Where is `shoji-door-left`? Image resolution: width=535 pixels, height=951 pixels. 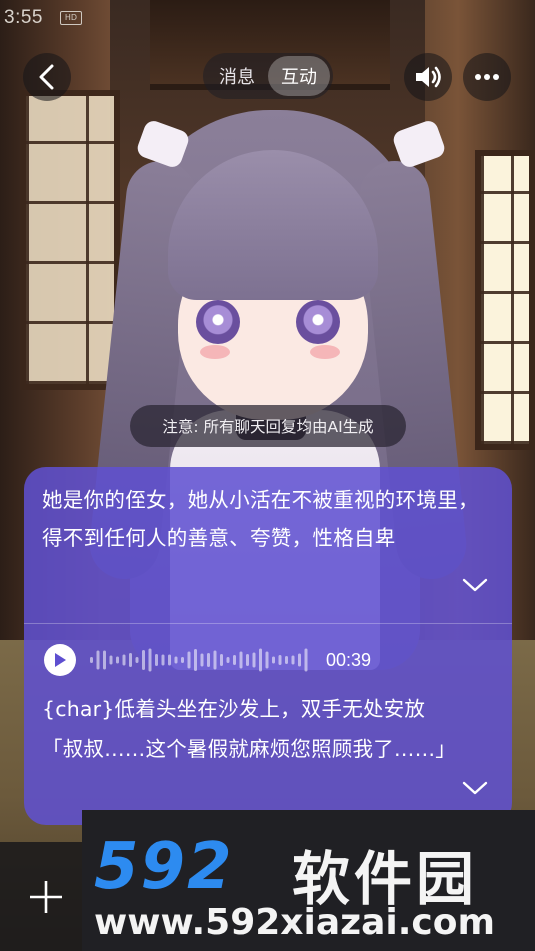 shoji-door-left is located at coordinates (70, 240).